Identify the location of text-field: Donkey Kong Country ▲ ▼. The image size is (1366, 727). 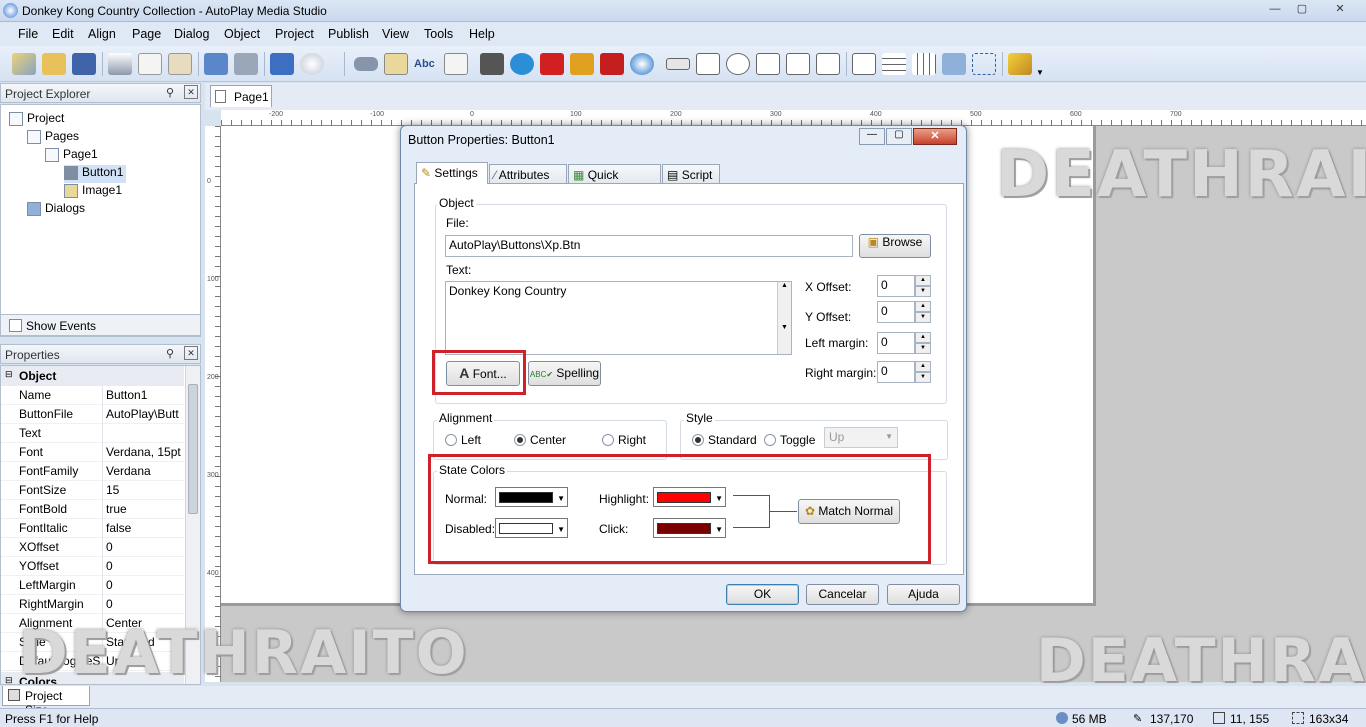
(618, 318).